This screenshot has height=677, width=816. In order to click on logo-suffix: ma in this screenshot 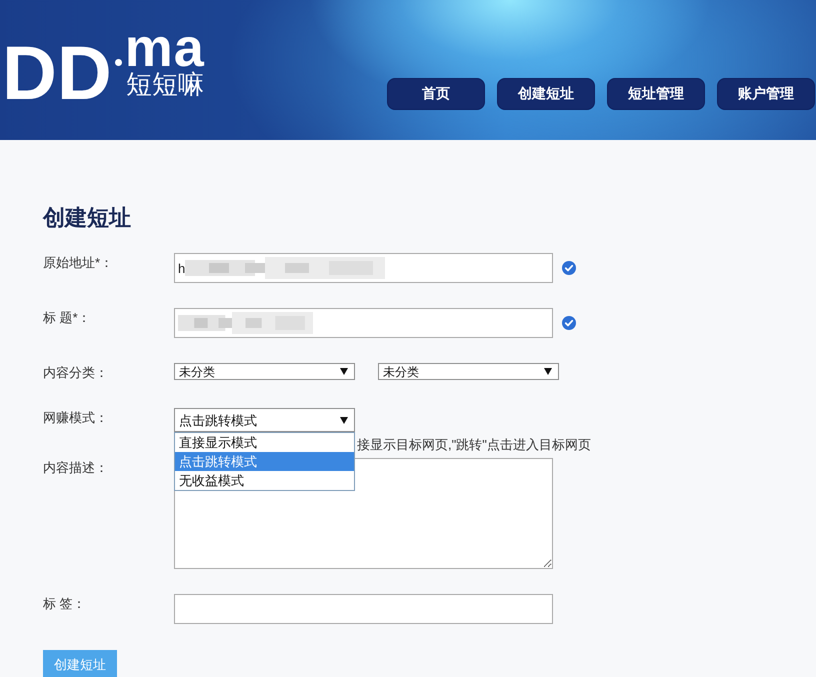, I will do `click(164, 48)`.